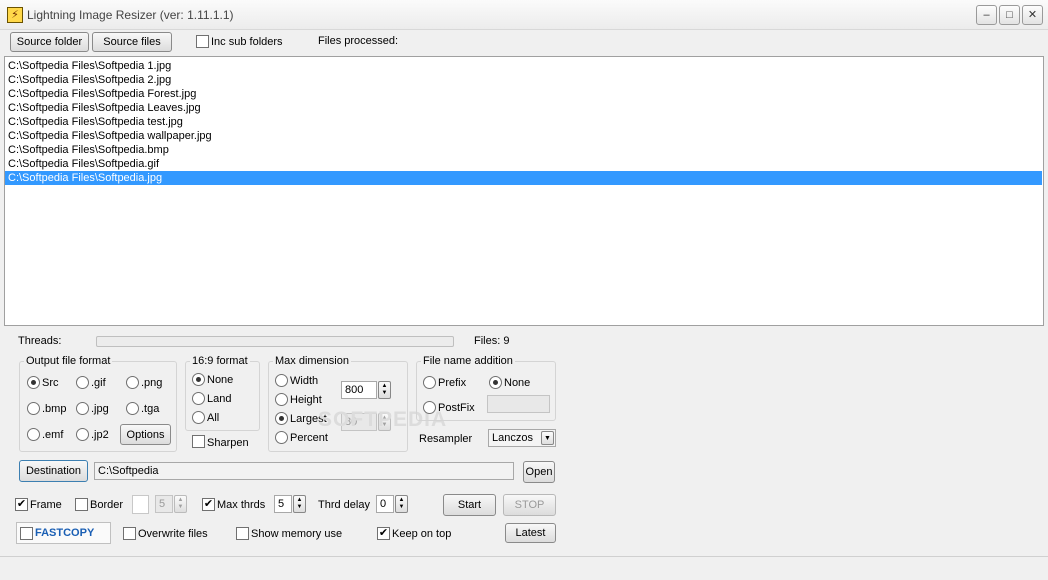  What do you see at coordinates (213, 418) in the screenshot?
I see `aspect-all-label: All` at bounding box center [213, 418].